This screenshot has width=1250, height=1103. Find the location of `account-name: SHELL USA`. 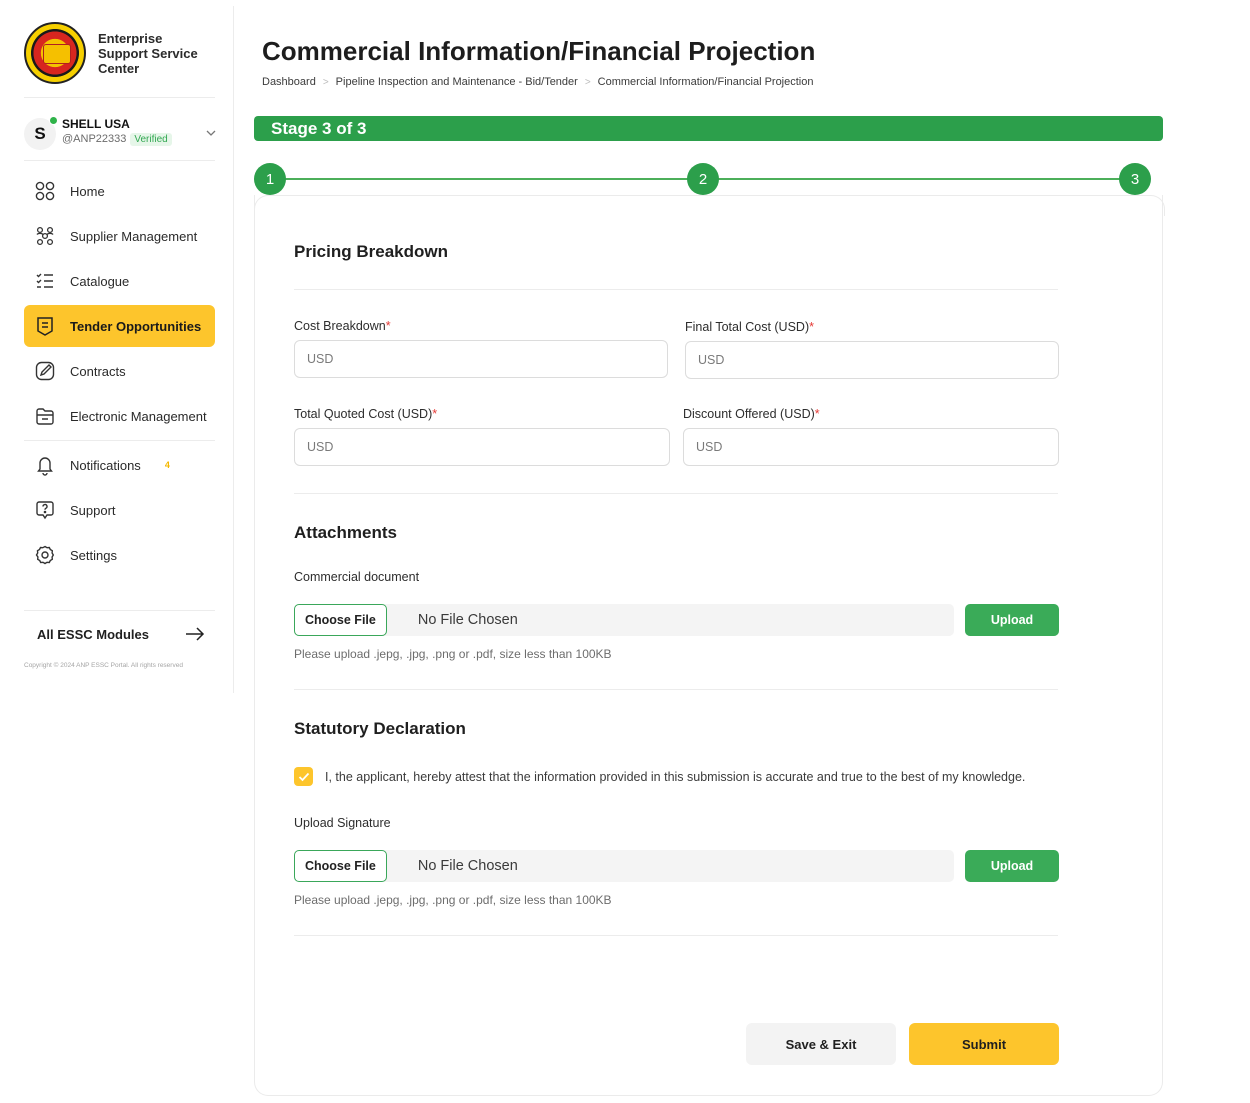

account-name: SHELL USA is located at coordinates (96, 123).